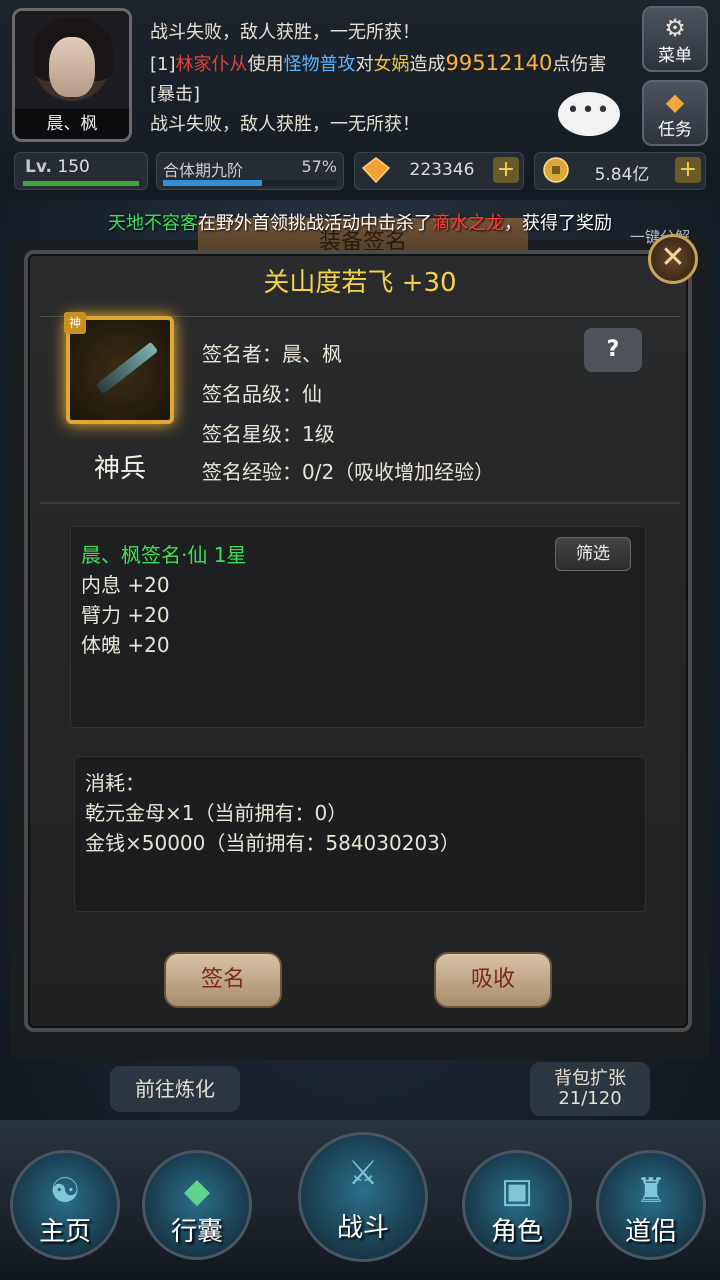  I want to click on task-button: ◆ 任务, so click(675, 113).